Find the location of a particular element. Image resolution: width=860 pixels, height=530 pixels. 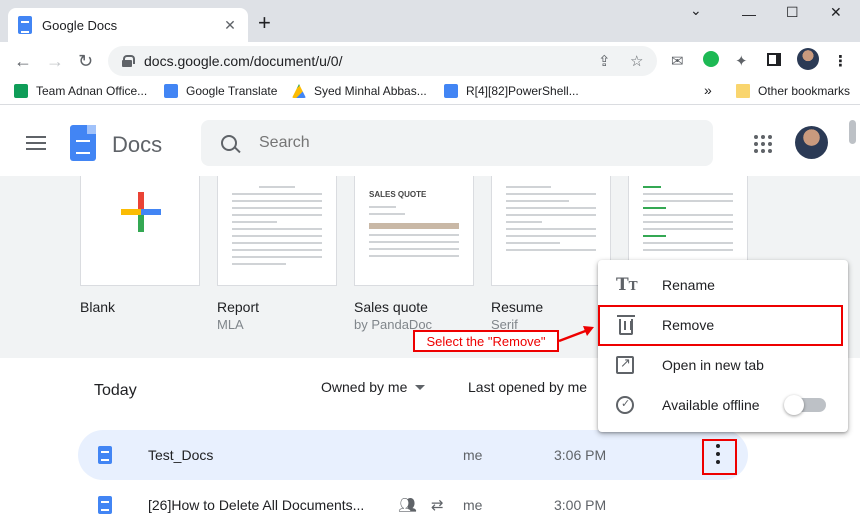

template-name: Resume is located at coordinates (517, 307).